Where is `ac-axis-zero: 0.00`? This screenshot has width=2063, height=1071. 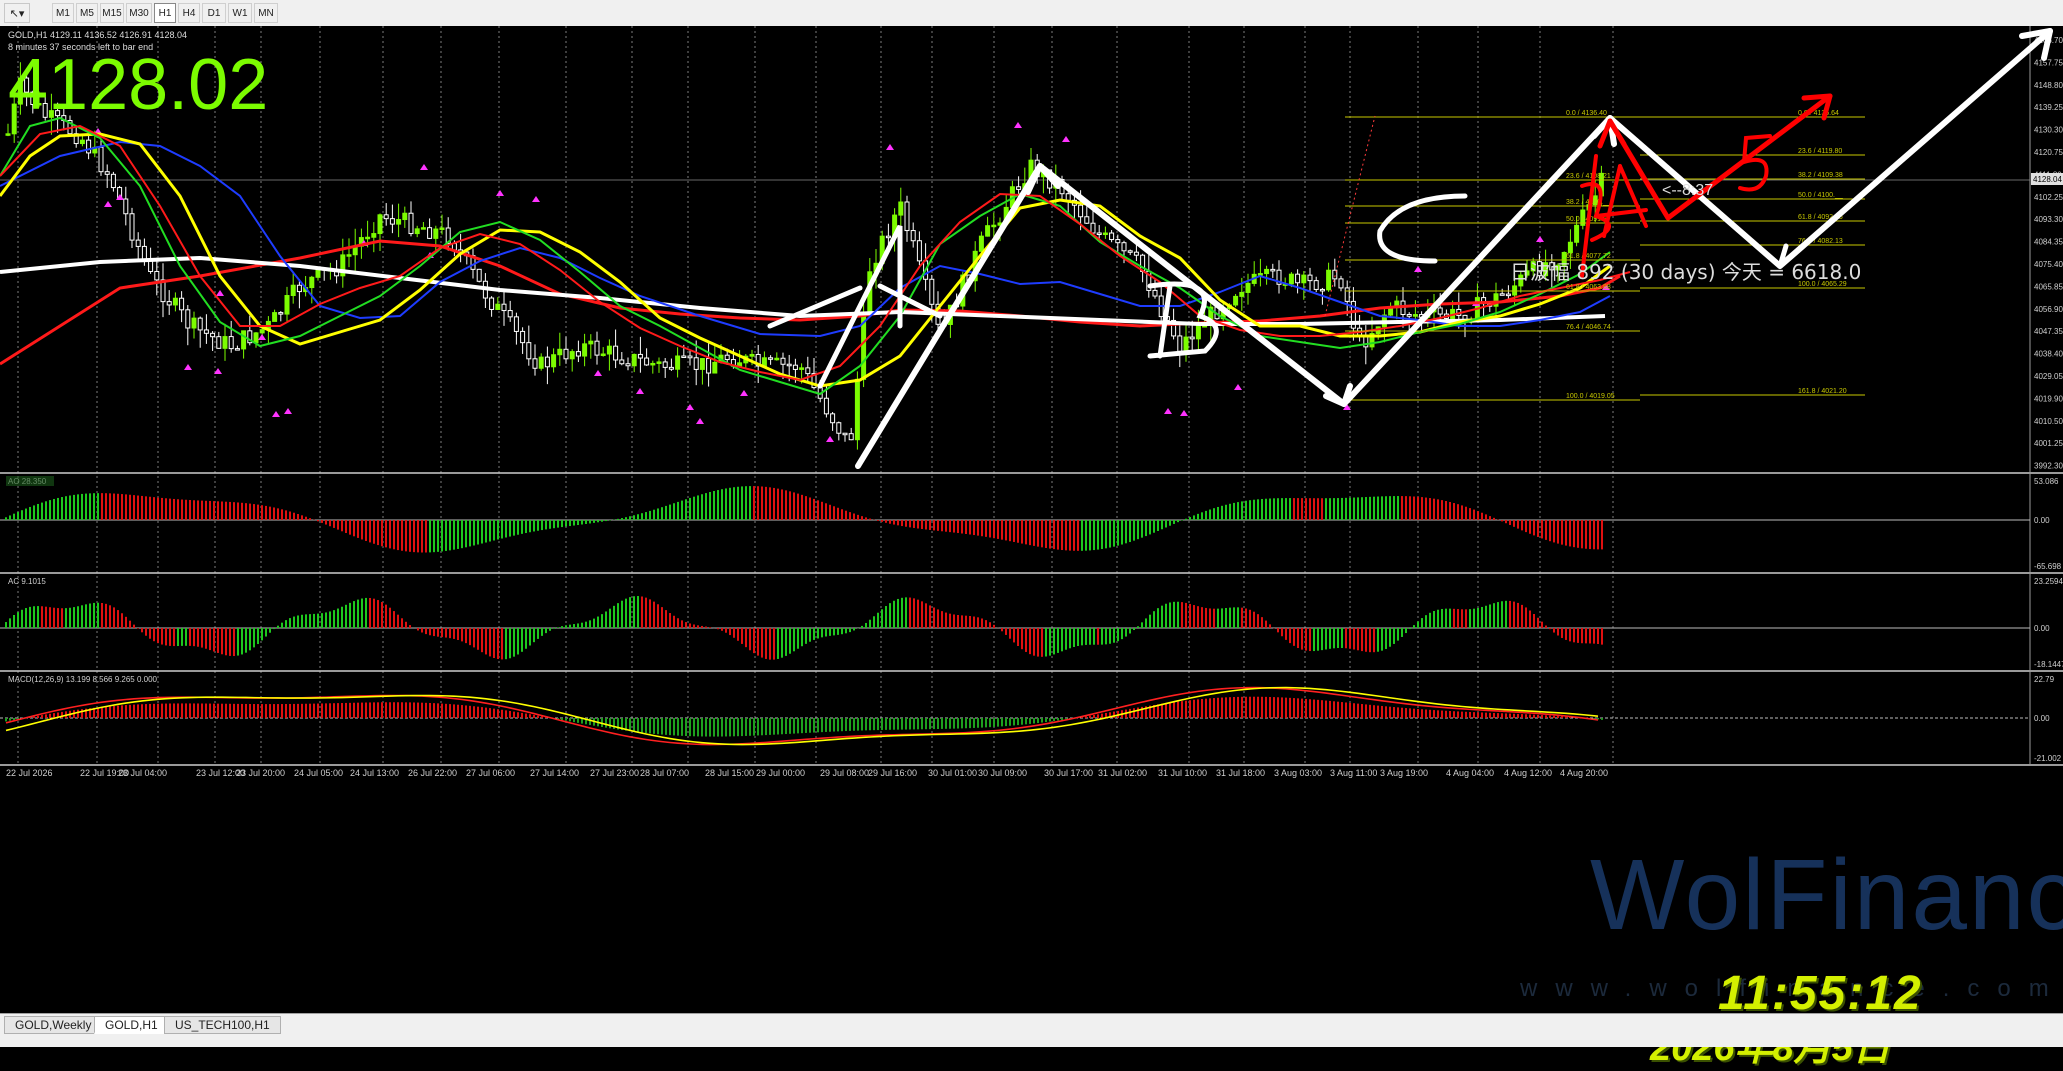 ac-axis-zero: 0.00 is located at coordinates (2042, 628).